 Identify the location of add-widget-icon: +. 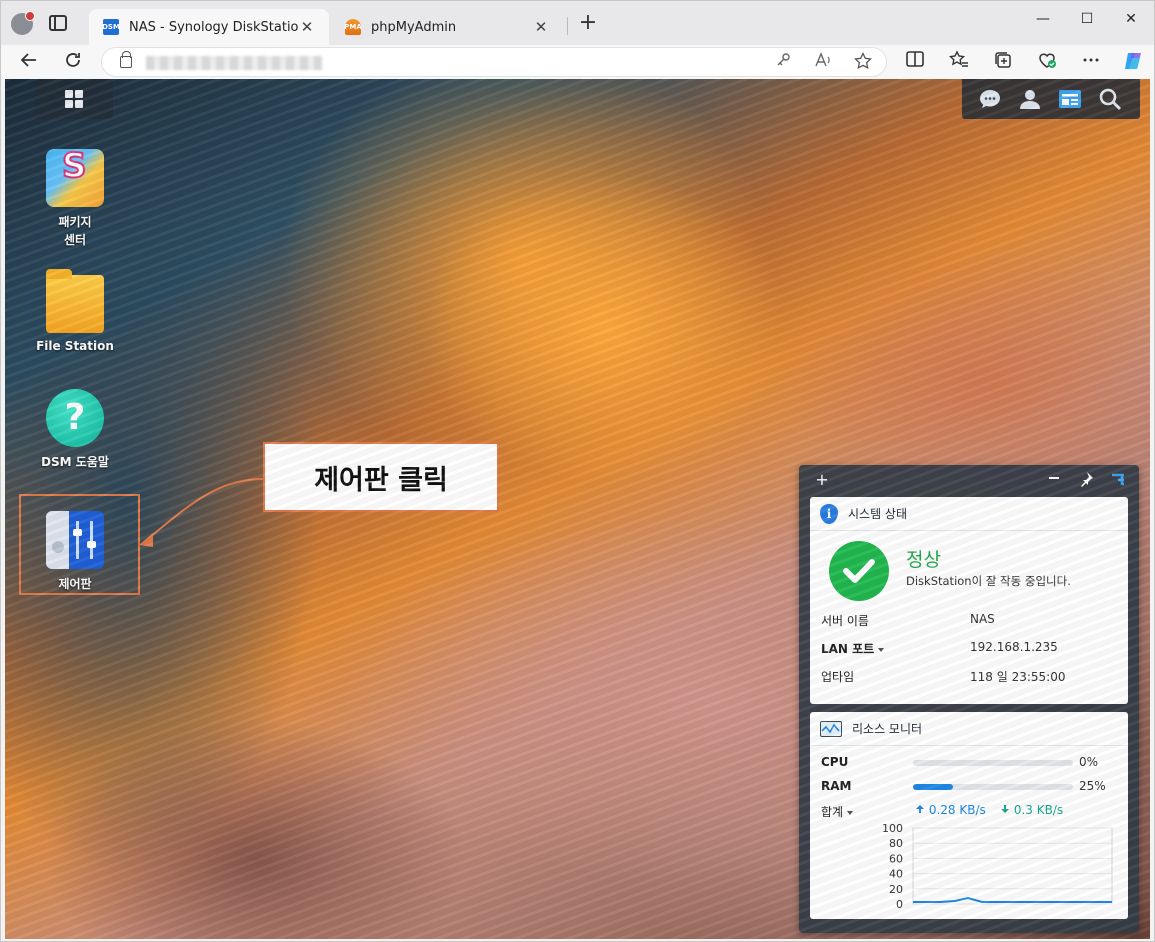
(822, 480).